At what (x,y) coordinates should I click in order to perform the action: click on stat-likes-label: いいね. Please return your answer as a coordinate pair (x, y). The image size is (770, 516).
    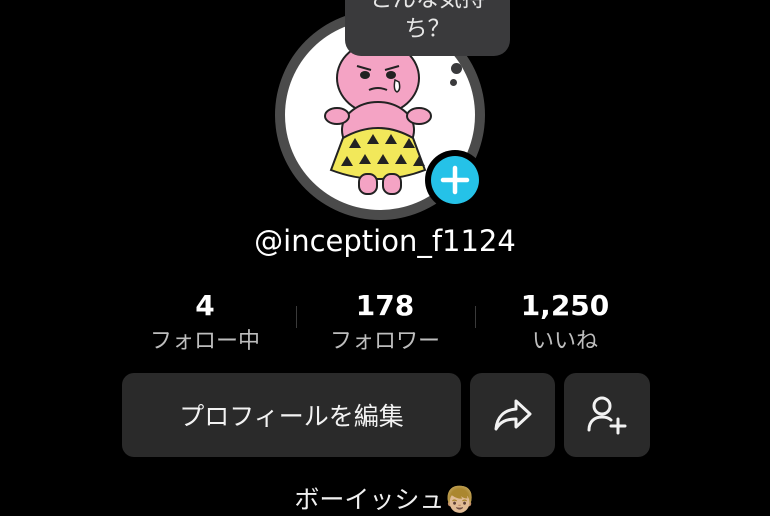
    Looking at the image, I should click on (564, 341).